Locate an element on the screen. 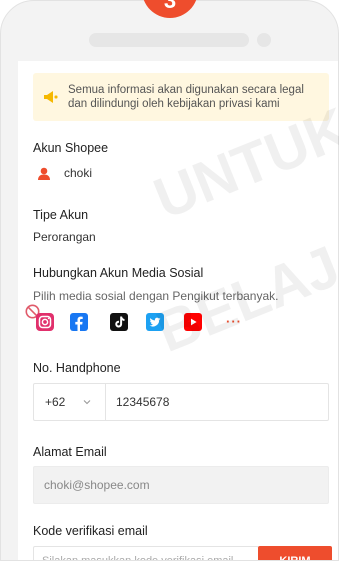  phone-input-group: +62 12345678 is located at coordinates (181, 402).